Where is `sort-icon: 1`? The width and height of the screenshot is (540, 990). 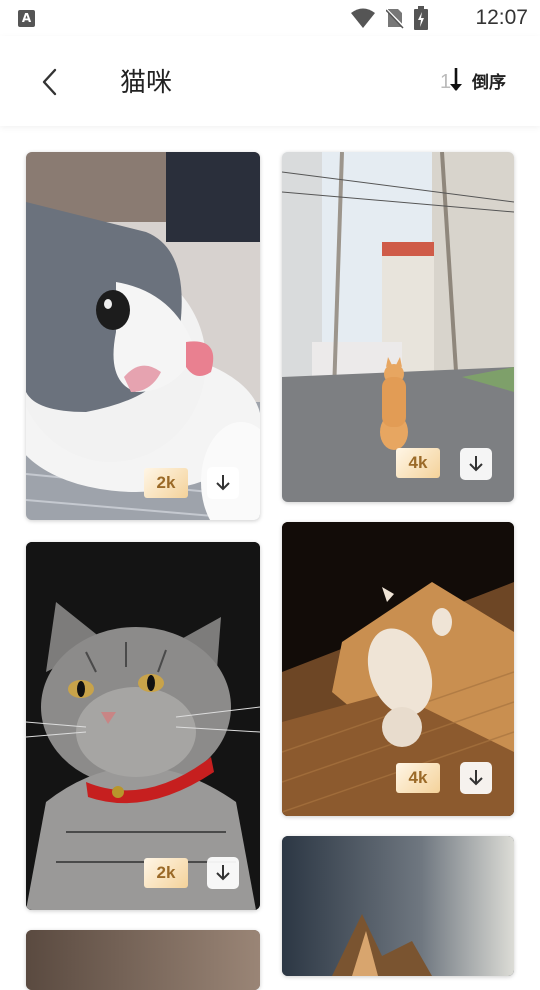
sort-icon: 1 is located at coordinates (451, 80).